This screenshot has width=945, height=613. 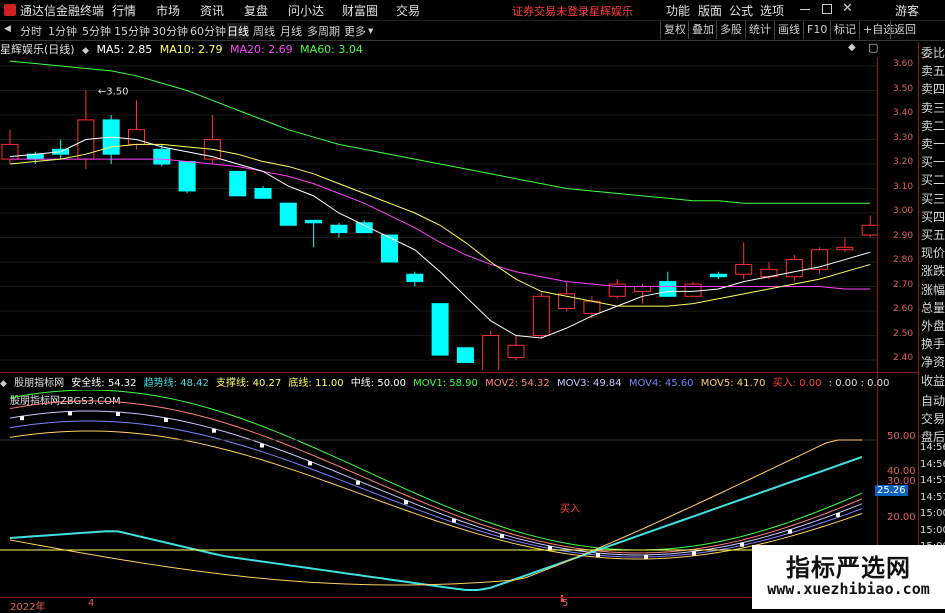 What do you see at coordinates (316, 383) in the screenshot?
I see `bottom-line-label: 底线: 11.00` at bounding box center [316, 383].